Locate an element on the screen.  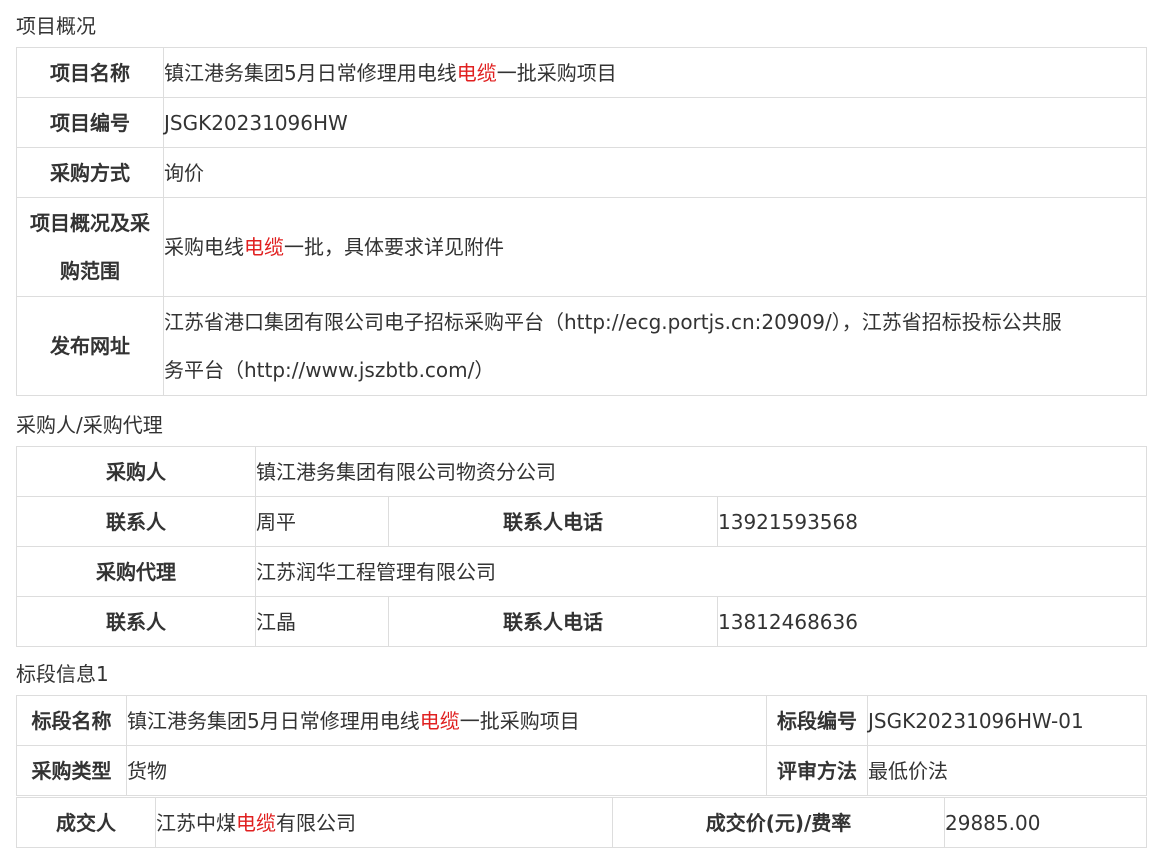
buyer-phone-value: 13921593568 is located at coordinates (932, 521).